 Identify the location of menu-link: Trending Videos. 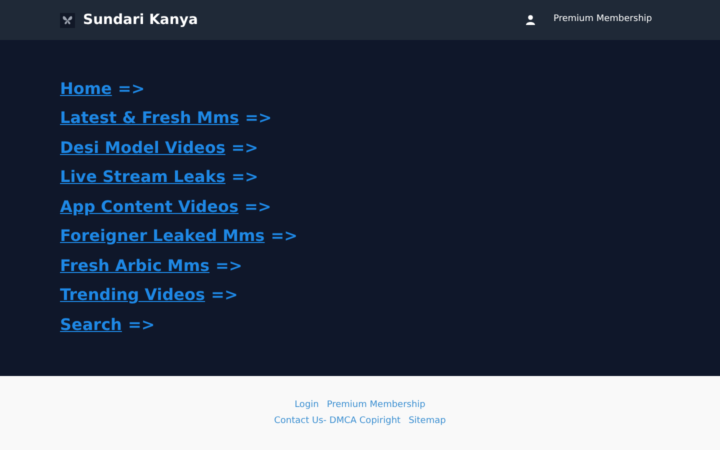
(133, 295).